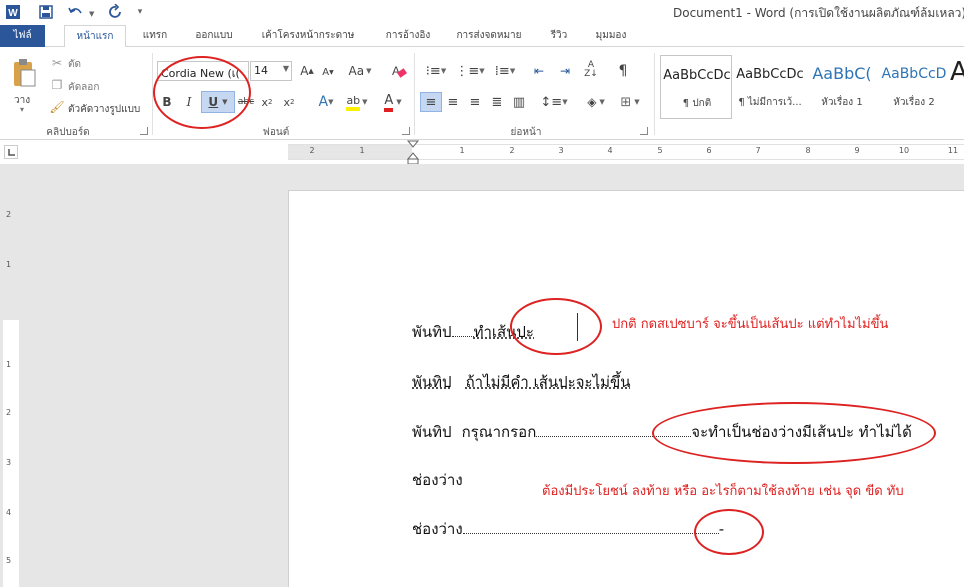  What do you see at coordinates (289, 102) in the screenshot?
I see `superscript-icon: x2` at bounding box center [289, 102].